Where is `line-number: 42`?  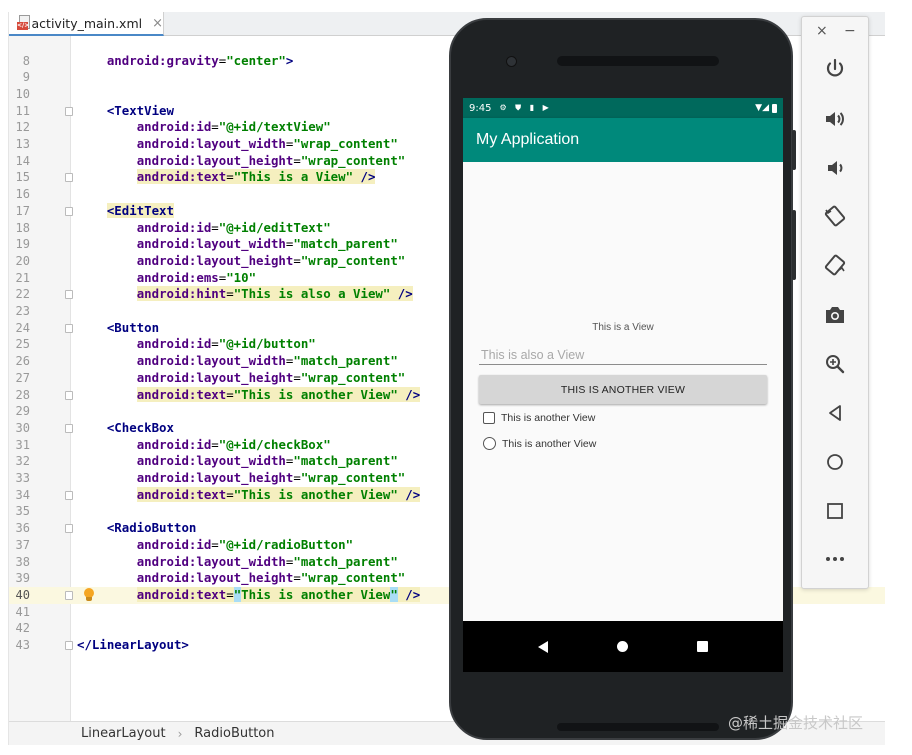 line-number: 42 is located at coordinates (22, 628).